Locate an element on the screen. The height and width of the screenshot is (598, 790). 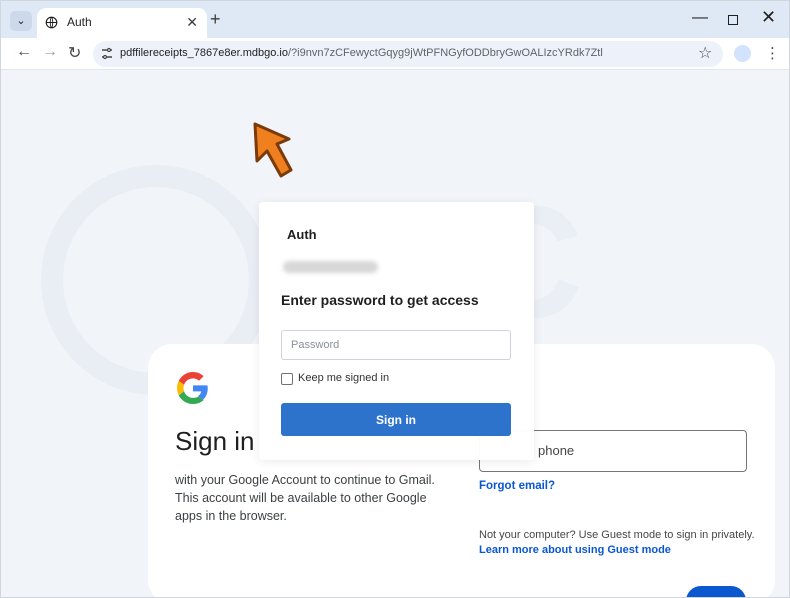
tab-strip: ⌄ Auth ✕ + — ✕ is located at coordinates (395, 19).